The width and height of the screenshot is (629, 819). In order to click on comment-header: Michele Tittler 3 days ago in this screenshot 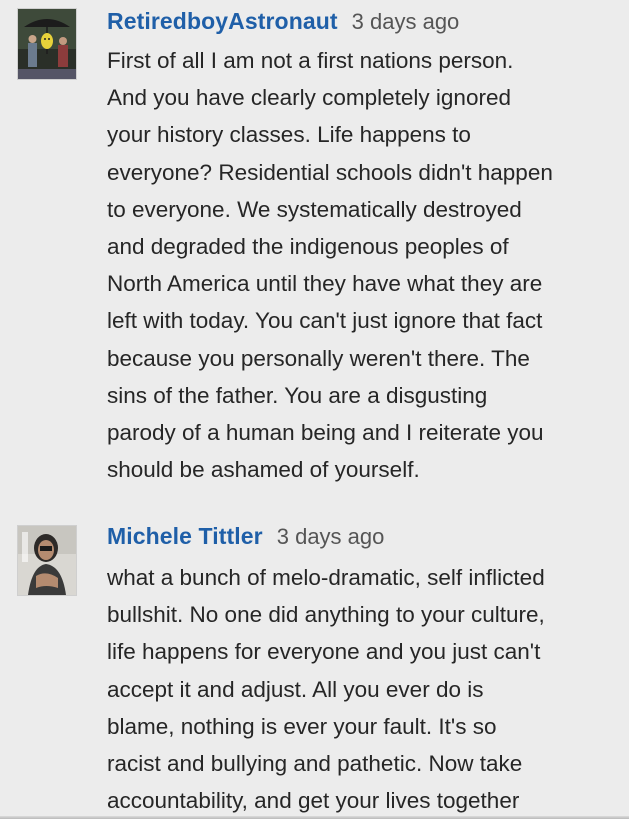, I will do `click(245, 536)`.